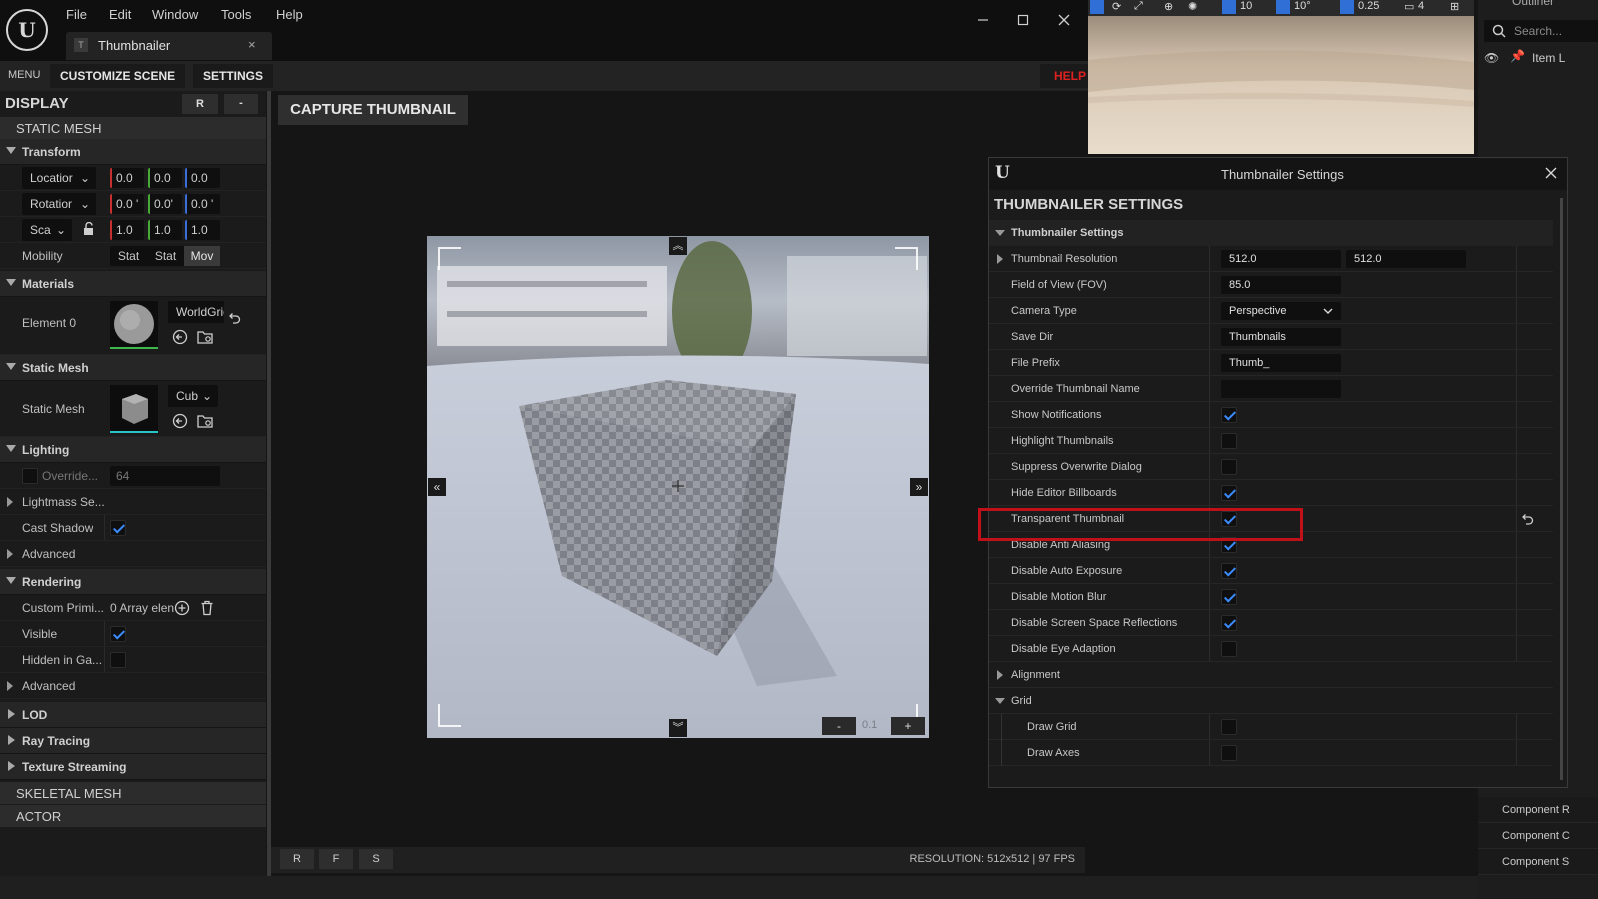  Describe the element at coordinates (27, 30) in the screenshot. I see `unreal-logo-icon: U` at that location.